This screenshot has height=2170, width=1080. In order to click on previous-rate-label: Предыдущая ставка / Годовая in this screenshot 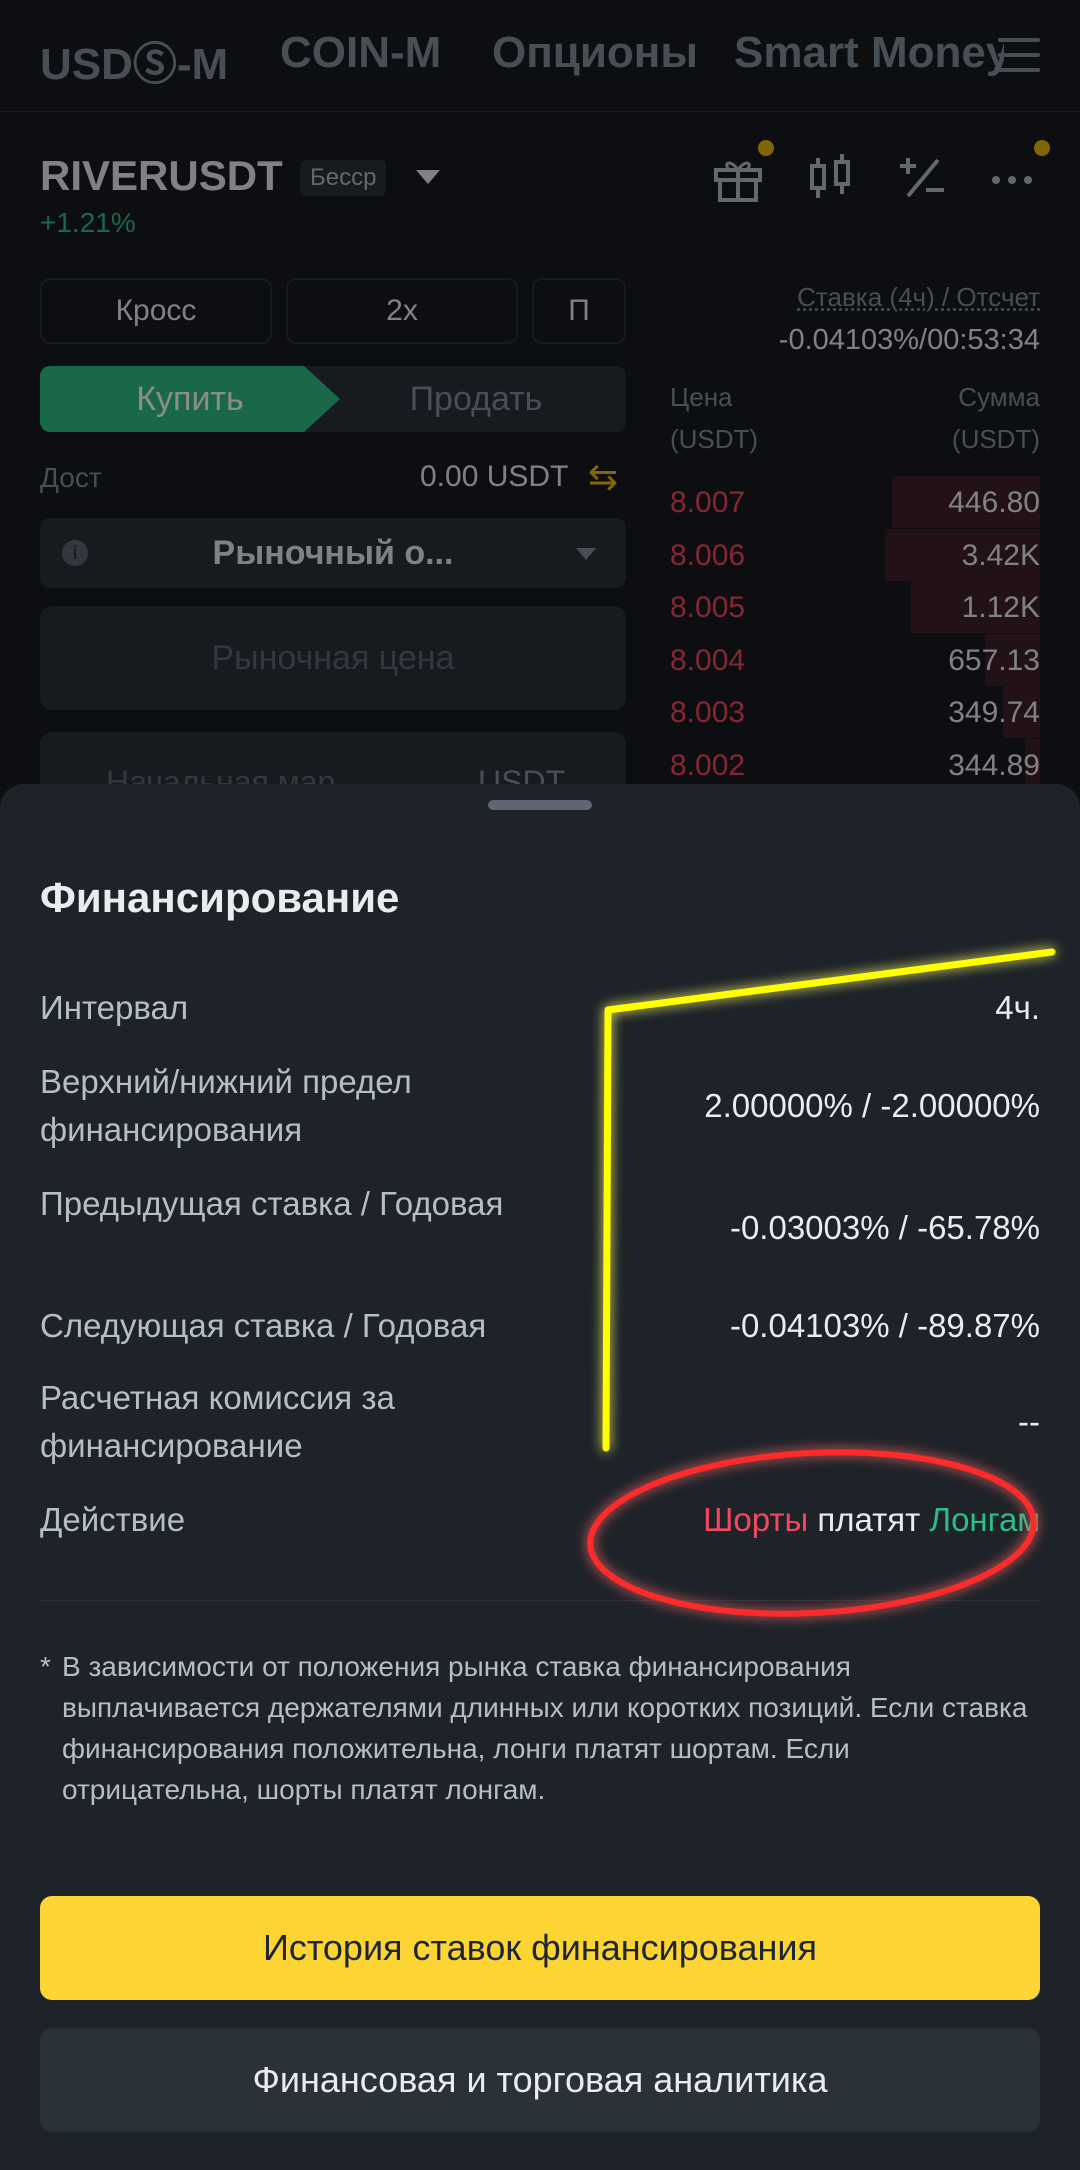, I will do `click(272, 1203)`.